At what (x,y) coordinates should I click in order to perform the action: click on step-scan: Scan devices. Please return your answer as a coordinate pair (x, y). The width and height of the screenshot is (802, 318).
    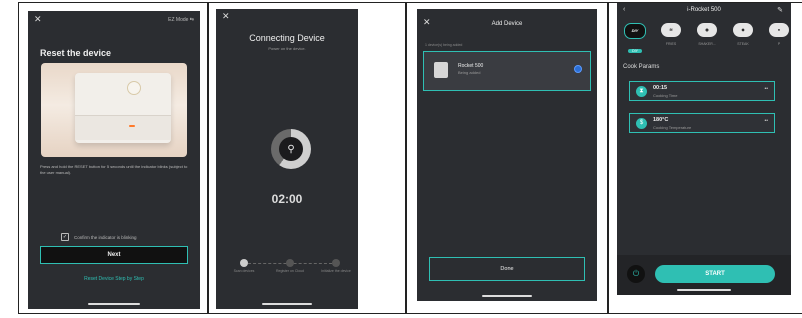
    Looking at the image, I should click on (244, 266).